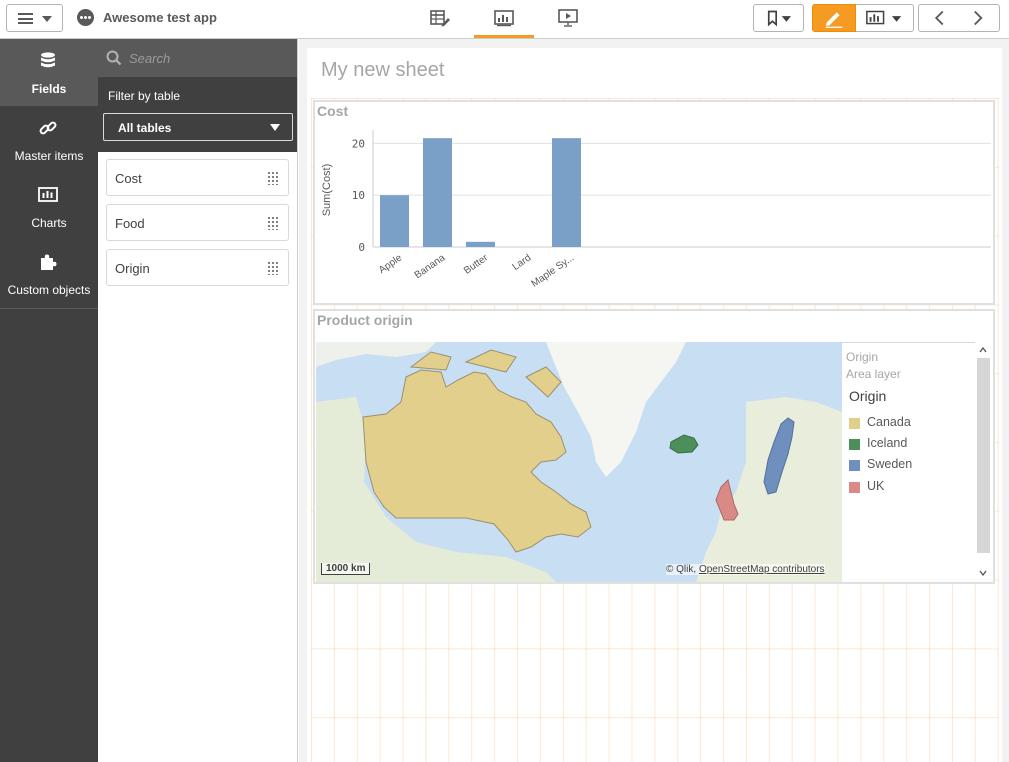 Image resolution: width=1009 pixels, height=762 pixels. I want to click on field-item-cost: Cost, so click(197, 177).